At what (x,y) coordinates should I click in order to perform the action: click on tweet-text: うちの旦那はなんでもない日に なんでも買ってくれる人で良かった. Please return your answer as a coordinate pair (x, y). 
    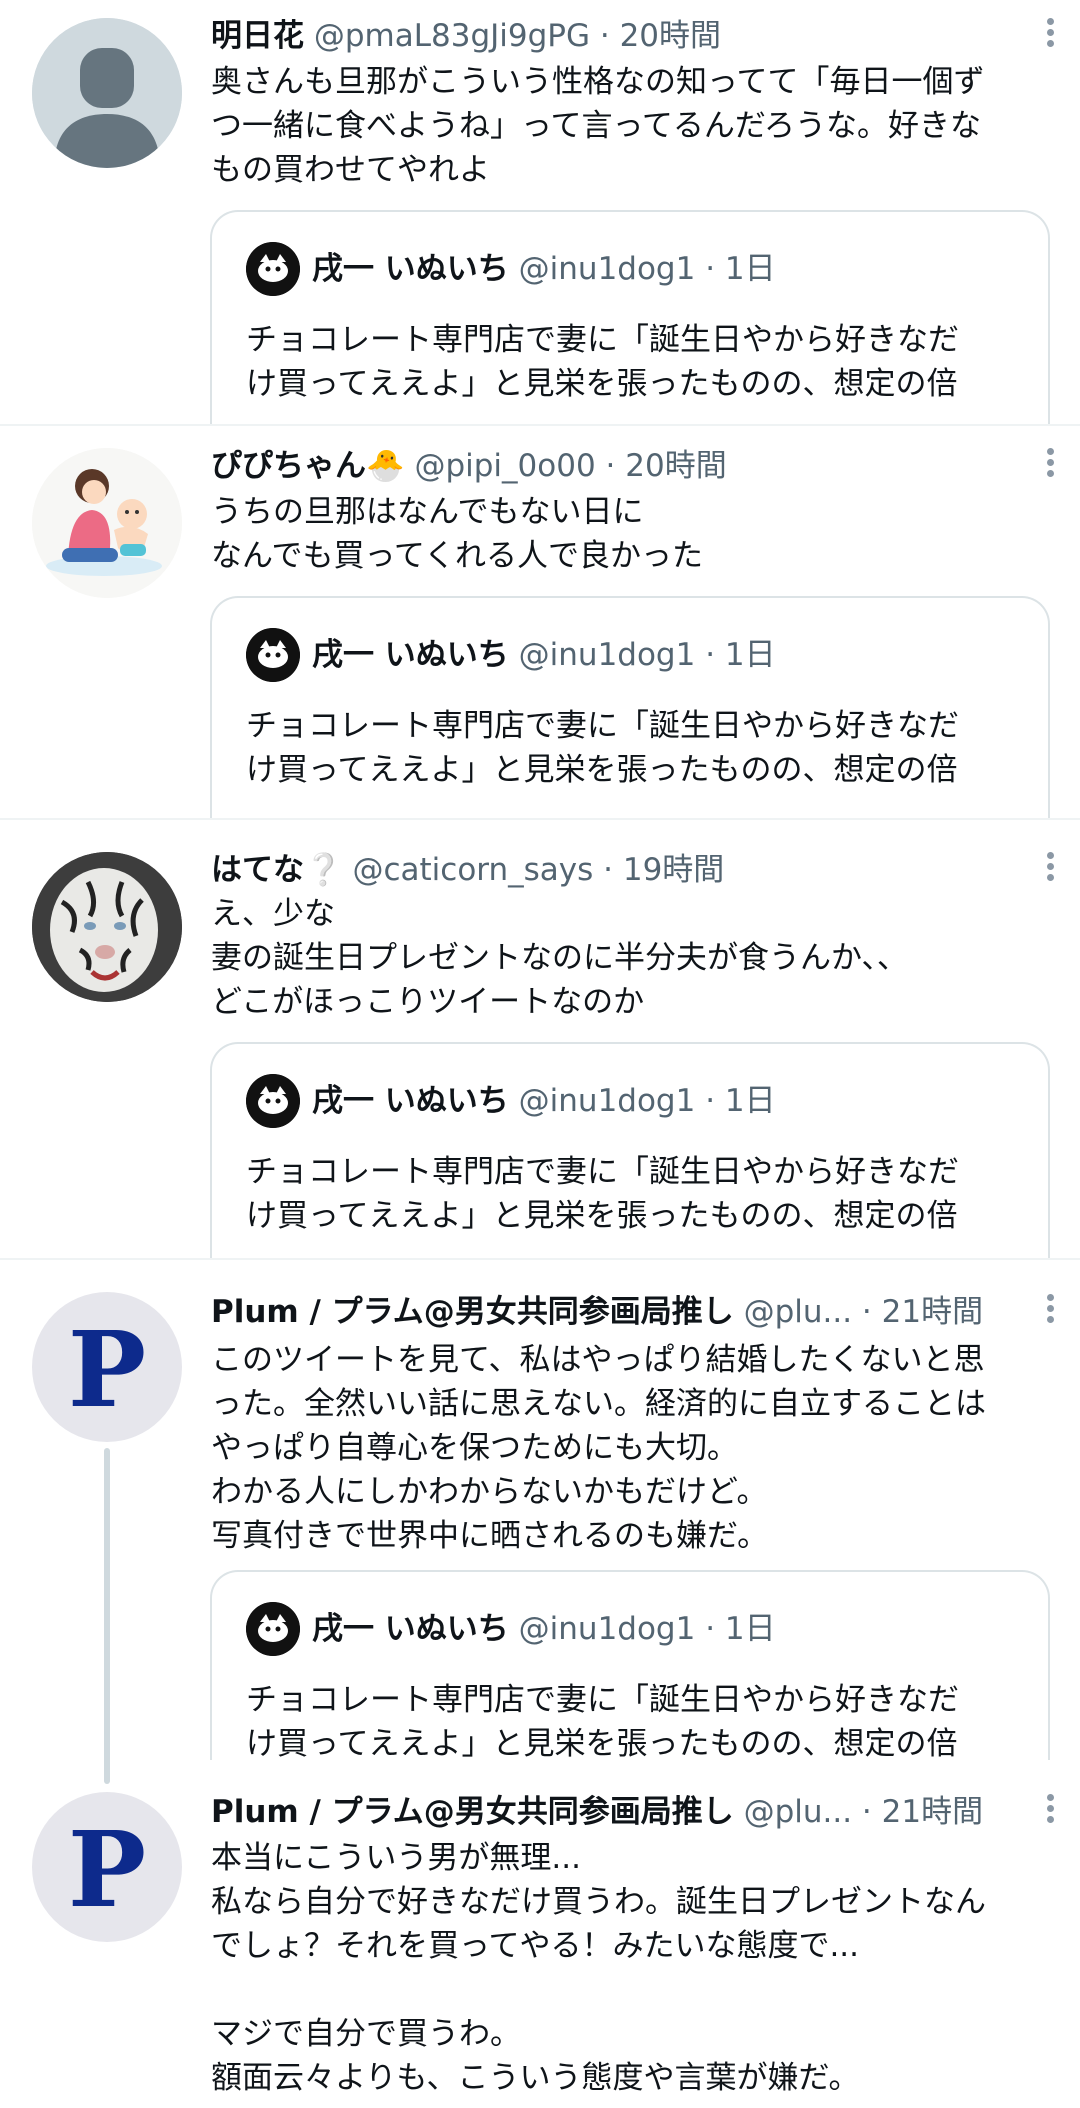
    Looking at the image, I should click on (457, 534).